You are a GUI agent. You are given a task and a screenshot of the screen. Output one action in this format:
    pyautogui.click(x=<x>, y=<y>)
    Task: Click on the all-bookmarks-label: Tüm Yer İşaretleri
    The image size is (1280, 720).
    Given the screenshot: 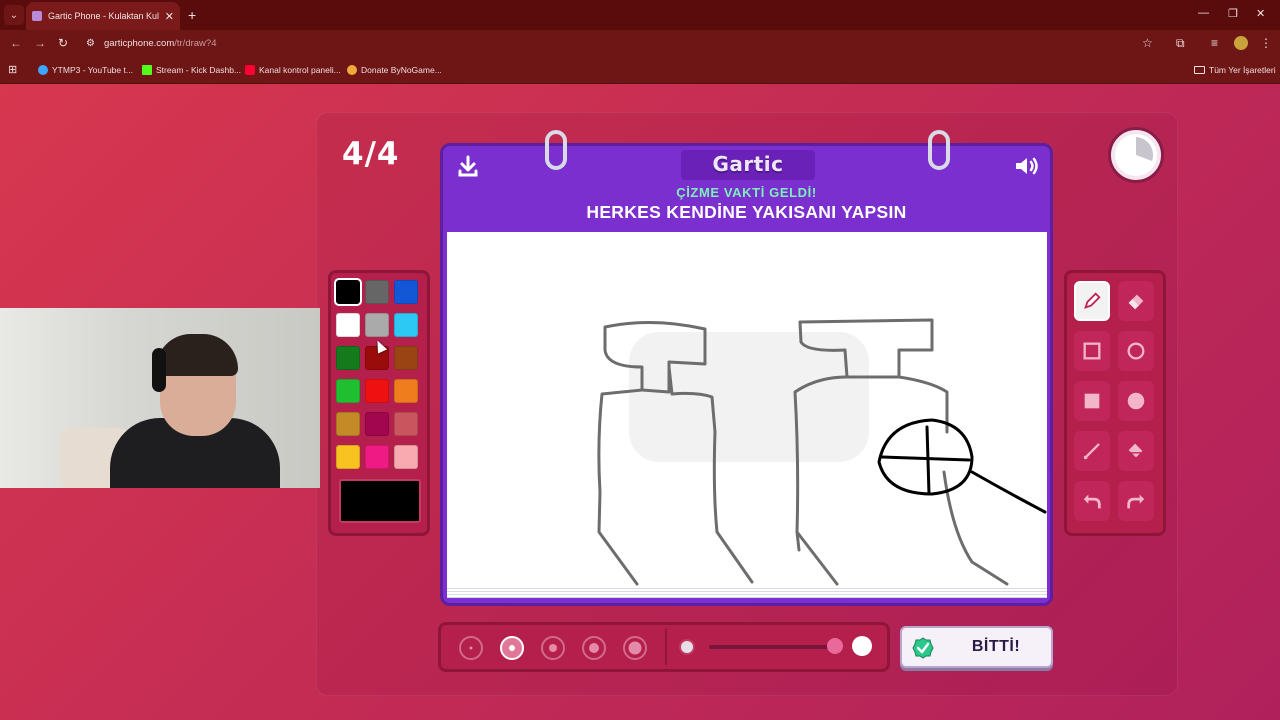 What is the action you would take?
    pyautogui.click(x=1242, y=70)
    